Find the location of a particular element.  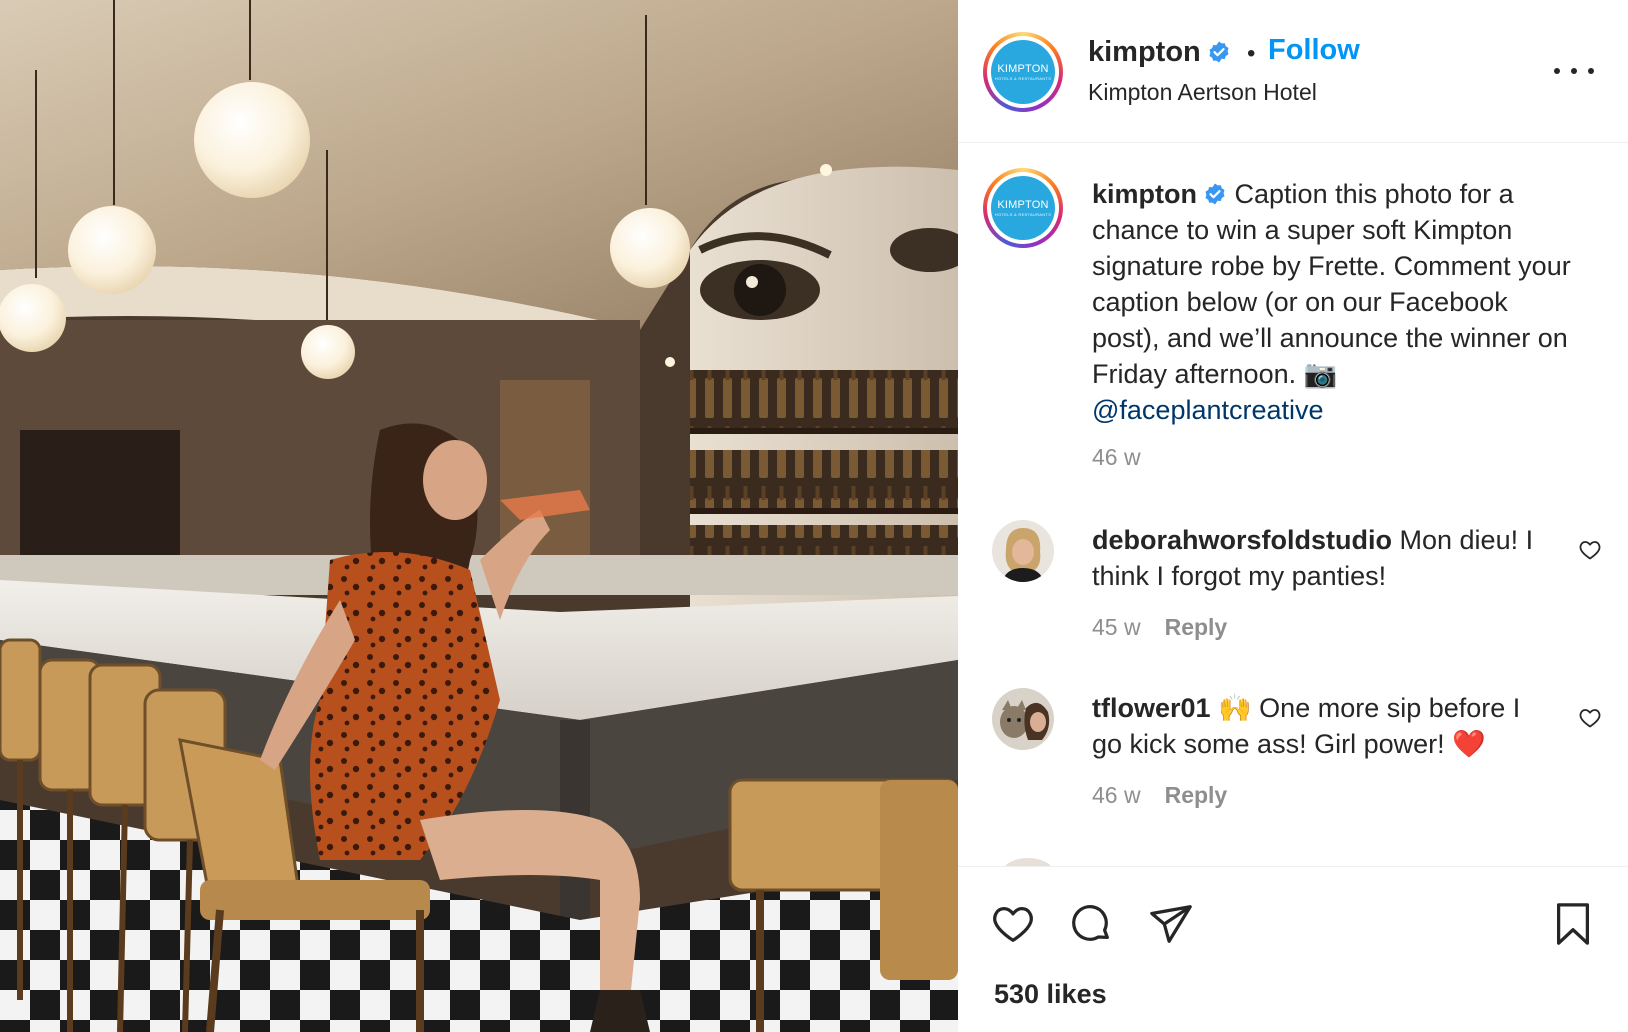

more-options-icon is located at coordinates (1574, 71).